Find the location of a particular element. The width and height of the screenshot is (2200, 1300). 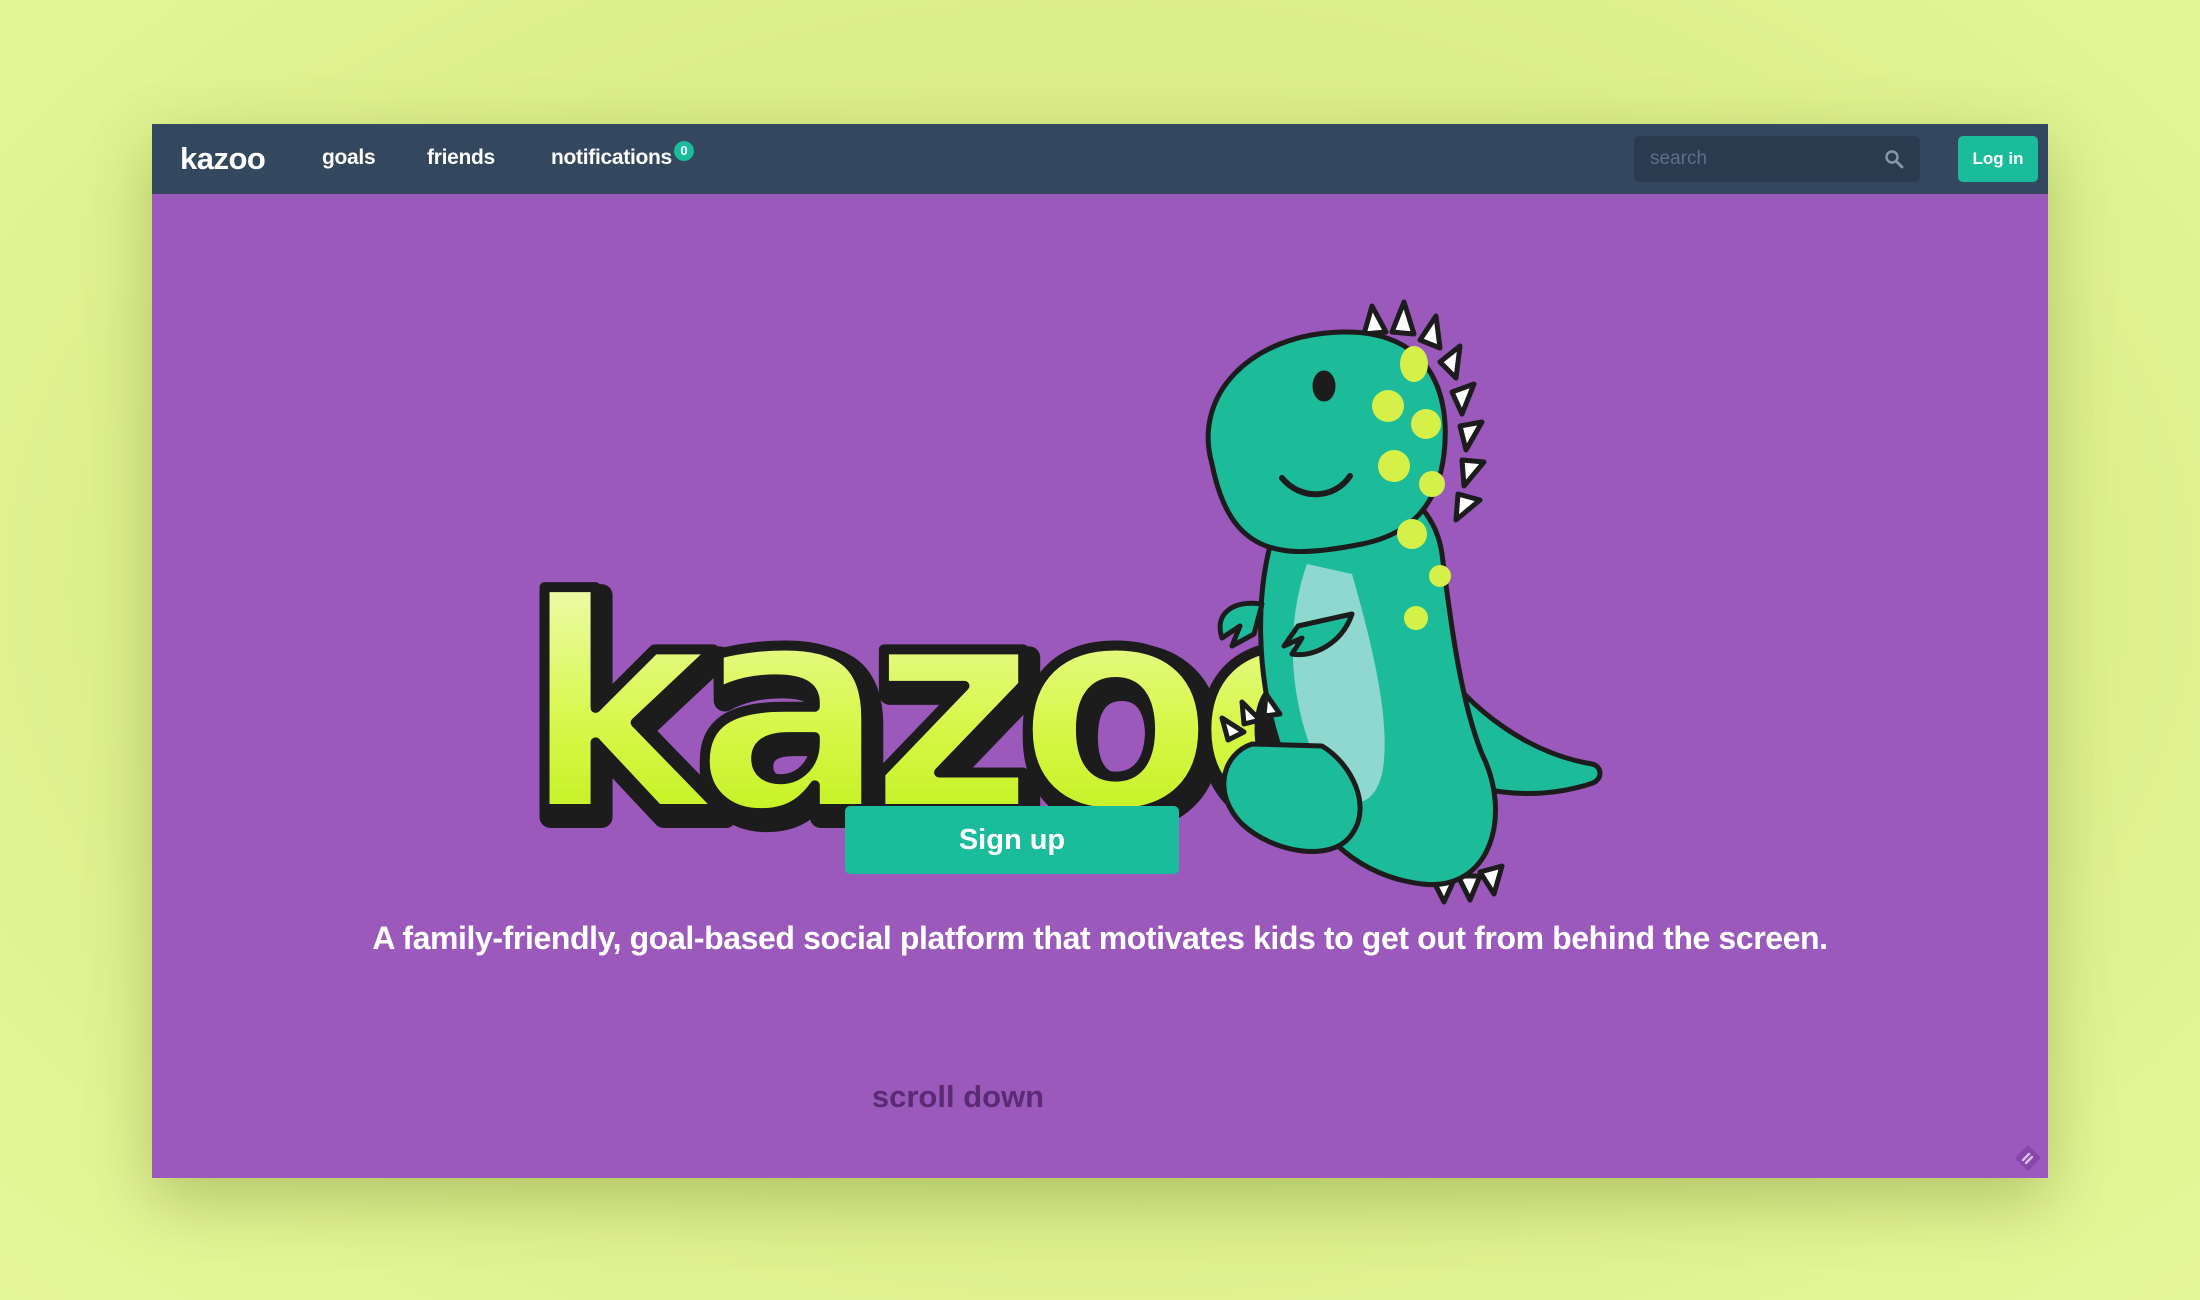

signup-button: Sign up is located at coordinates (1012, 840).